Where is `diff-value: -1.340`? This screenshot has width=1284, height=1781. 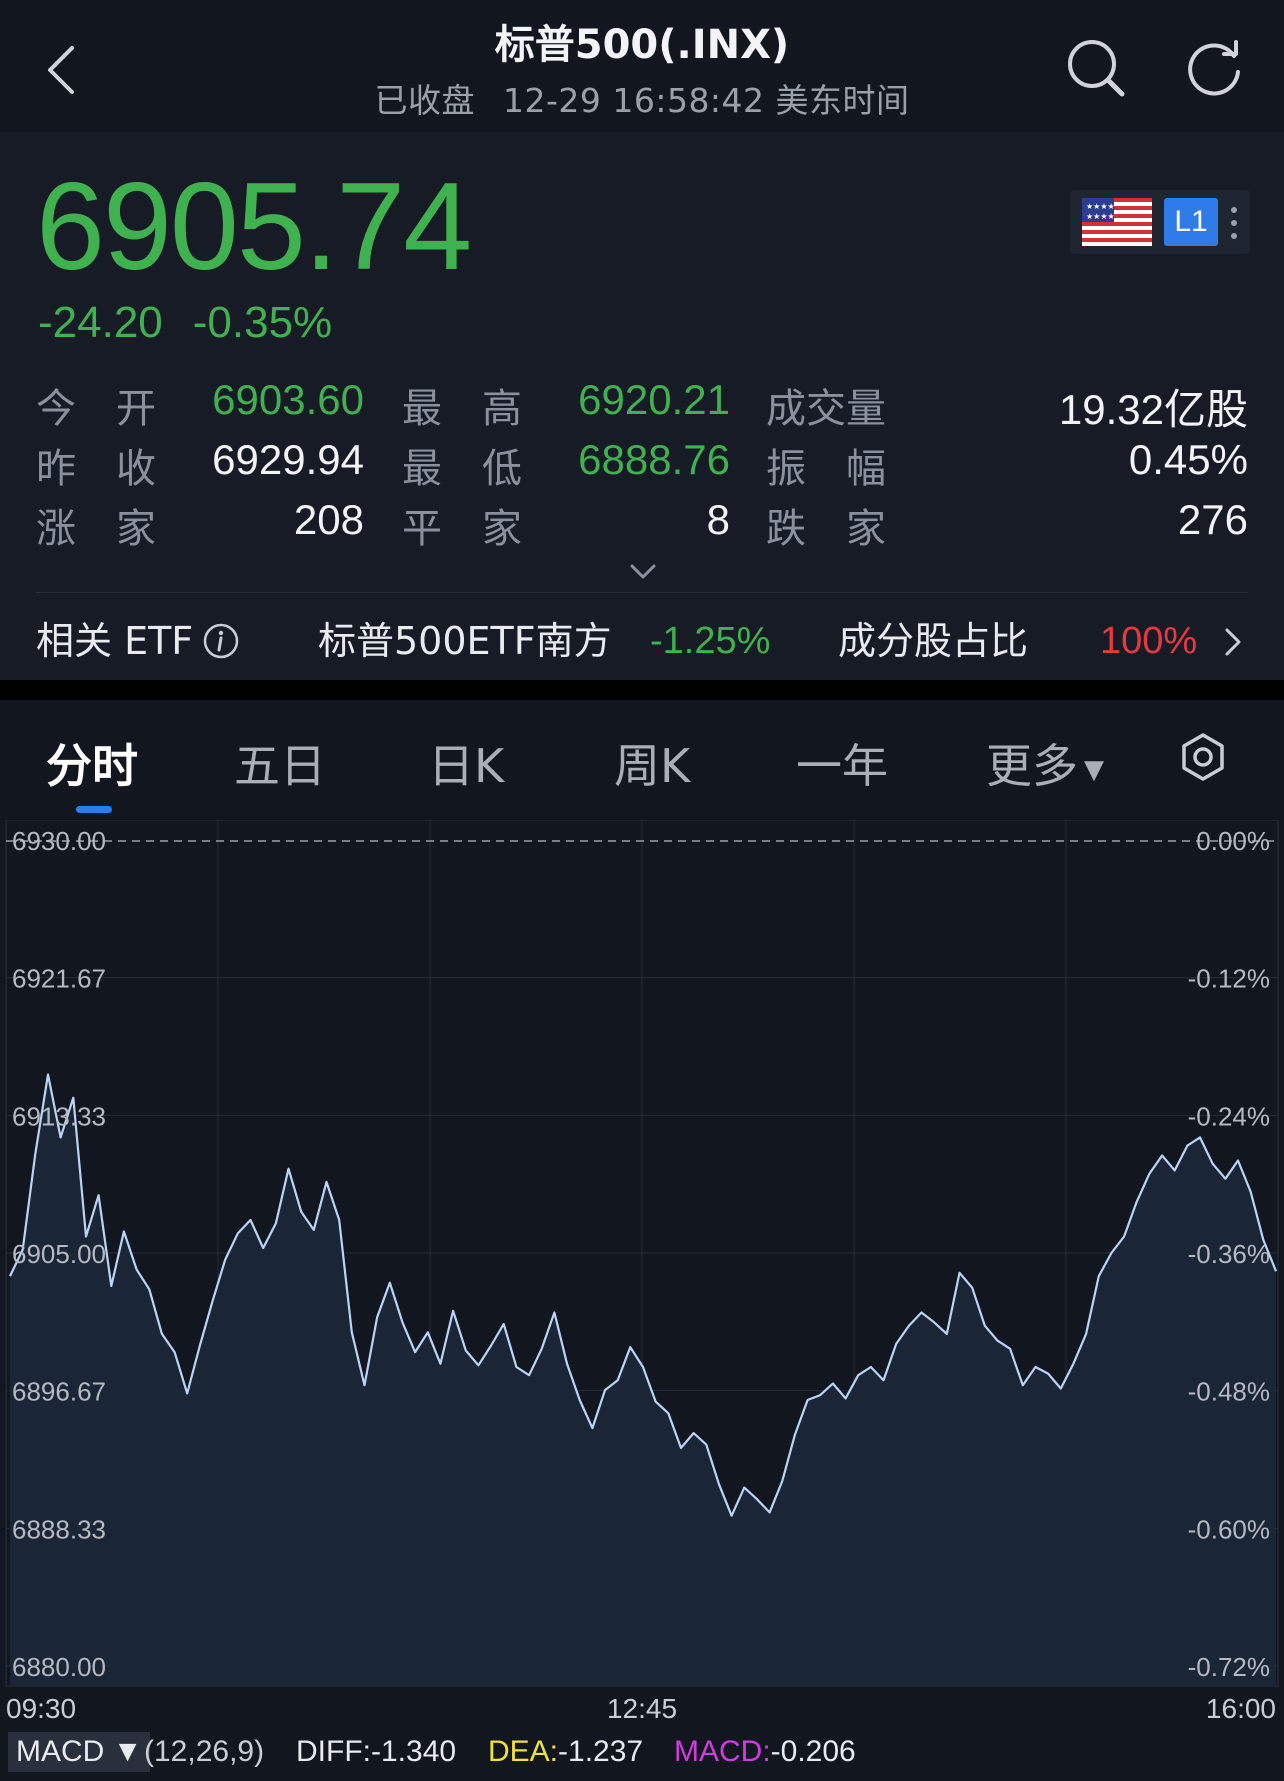 diff-value: -1.340 is located at coordinates (414, 1751).